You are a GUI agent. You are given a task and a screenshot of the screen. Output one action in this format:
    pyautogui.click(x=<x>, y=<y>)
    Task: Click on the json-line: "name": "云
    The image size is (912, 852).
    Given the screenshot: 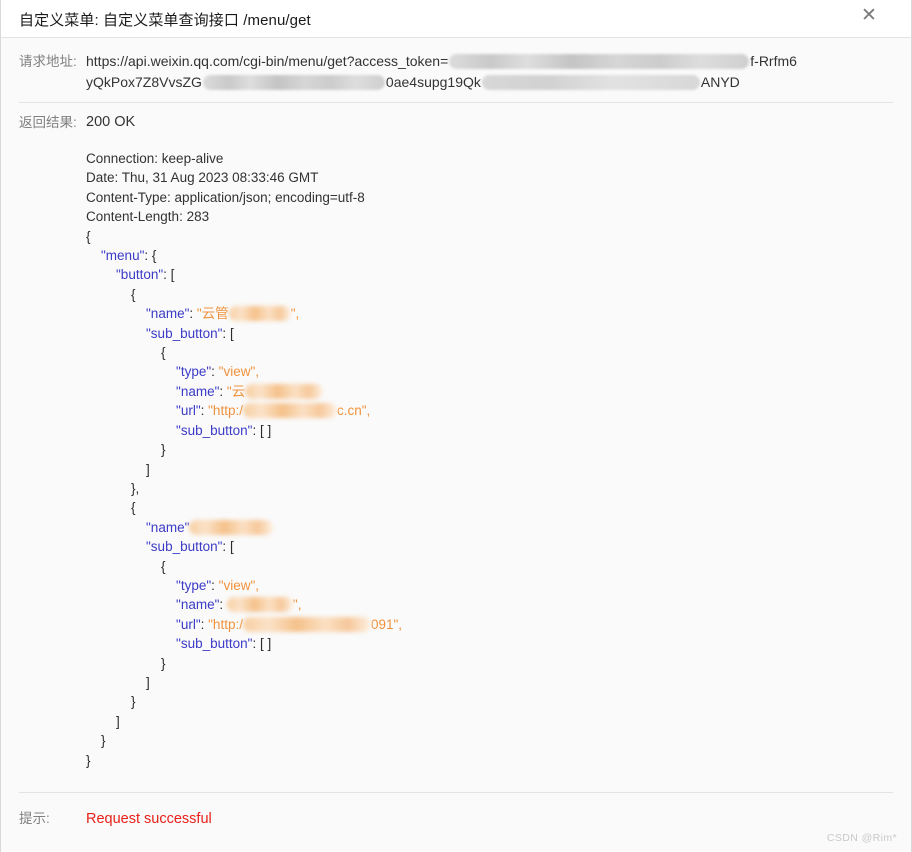 What is the action you would take?
    pyautogui.click(x=490, y=391)
    